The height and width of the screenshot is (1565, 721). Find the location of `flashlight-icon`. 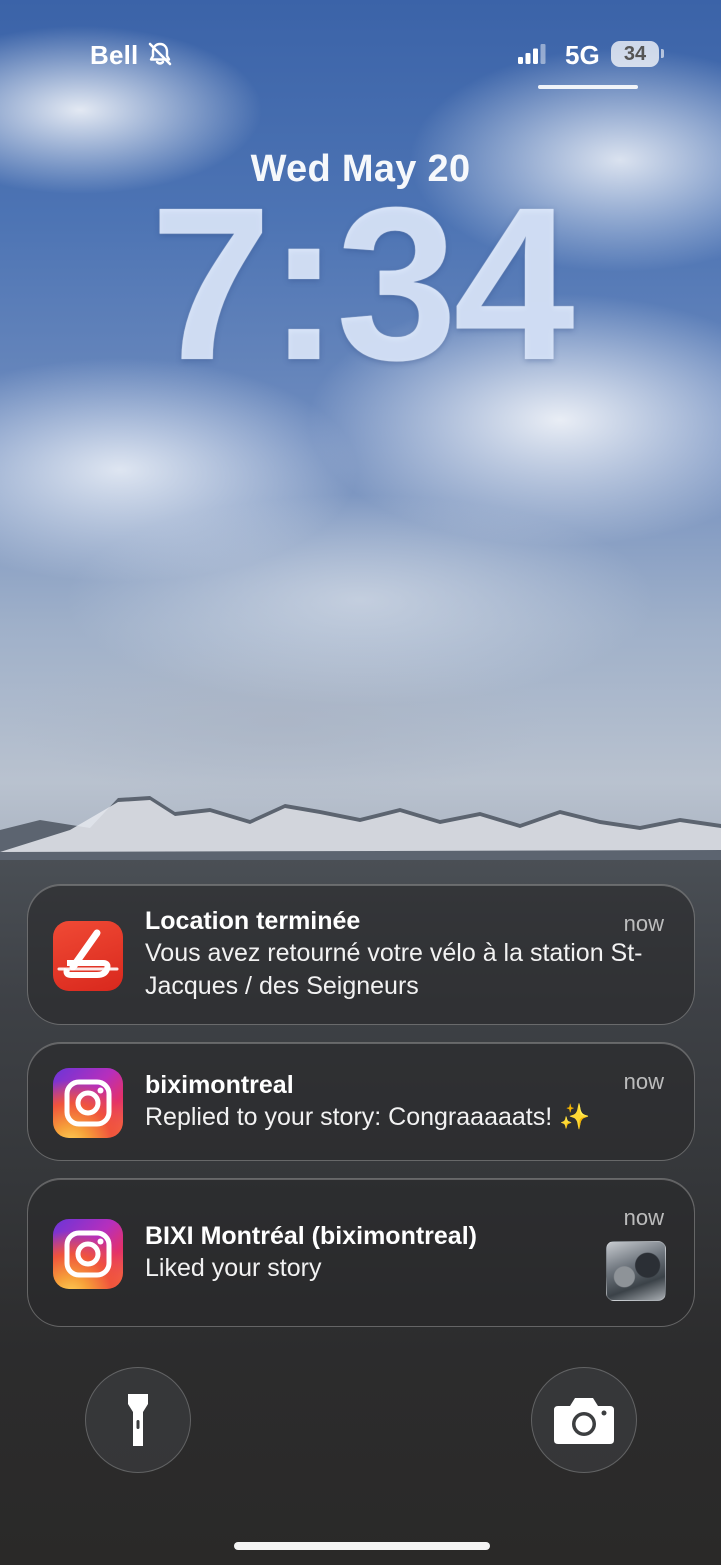

flashlight-icon is located at coordinates (138, 1420).